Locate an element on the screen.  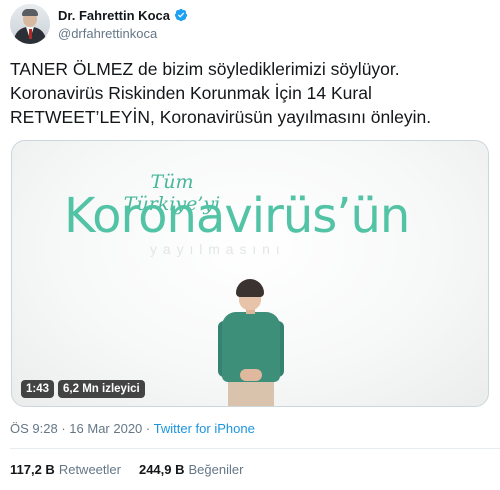
display-name: Dr. Fahrettin Koca is located at coordinates (114, 15).